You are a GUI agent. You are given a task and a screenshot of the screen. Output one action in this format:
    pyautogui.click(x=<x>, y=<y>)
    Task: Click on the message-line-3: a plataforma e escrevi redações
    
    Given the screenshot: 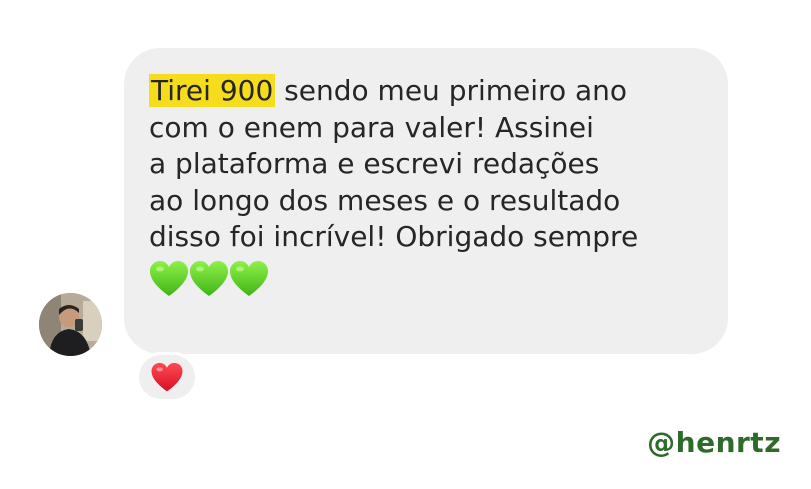 What is the action you would take?
    pyautogui.click(x=374, y=163)
    